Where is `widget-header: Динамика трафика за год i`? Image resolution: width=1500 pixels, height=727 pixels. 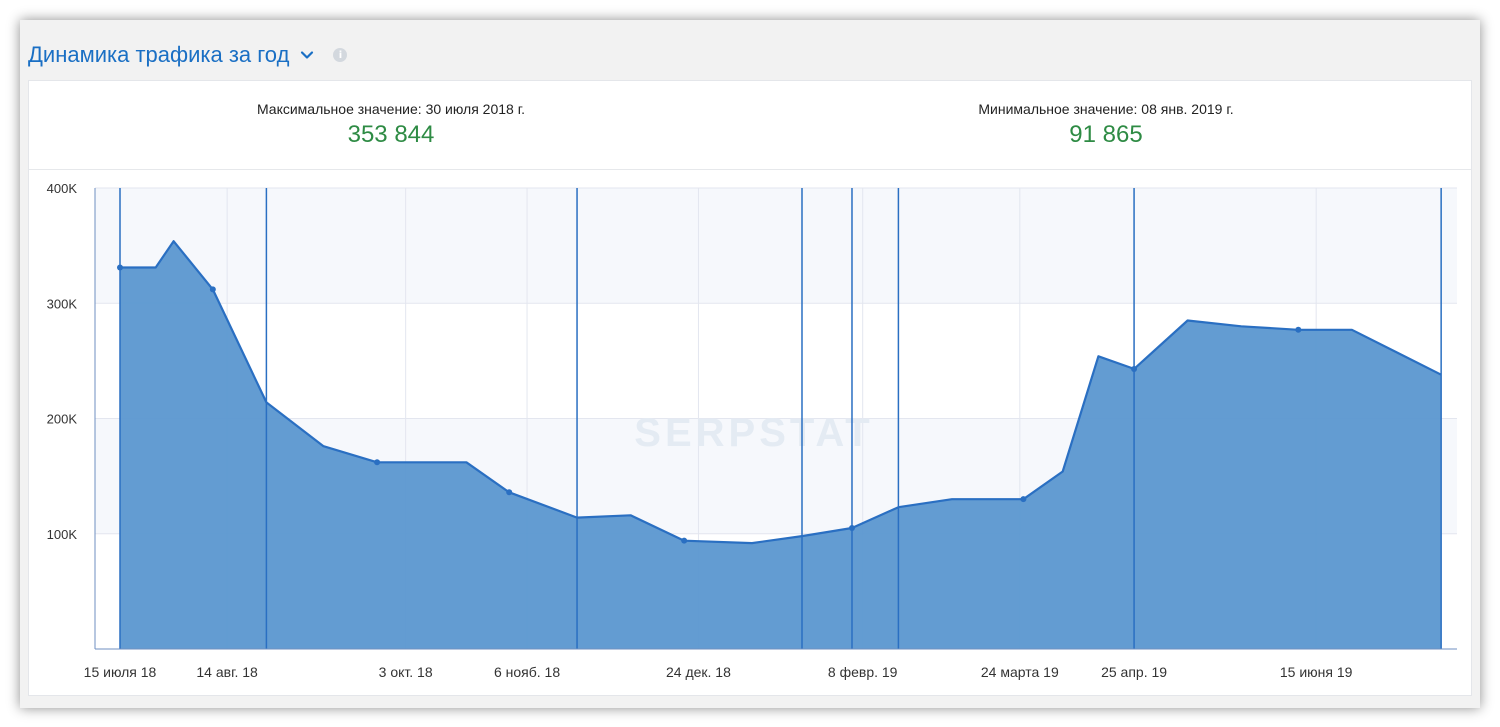
widget-header: Динамика трафика за год i is located at coordinates (188, 55).